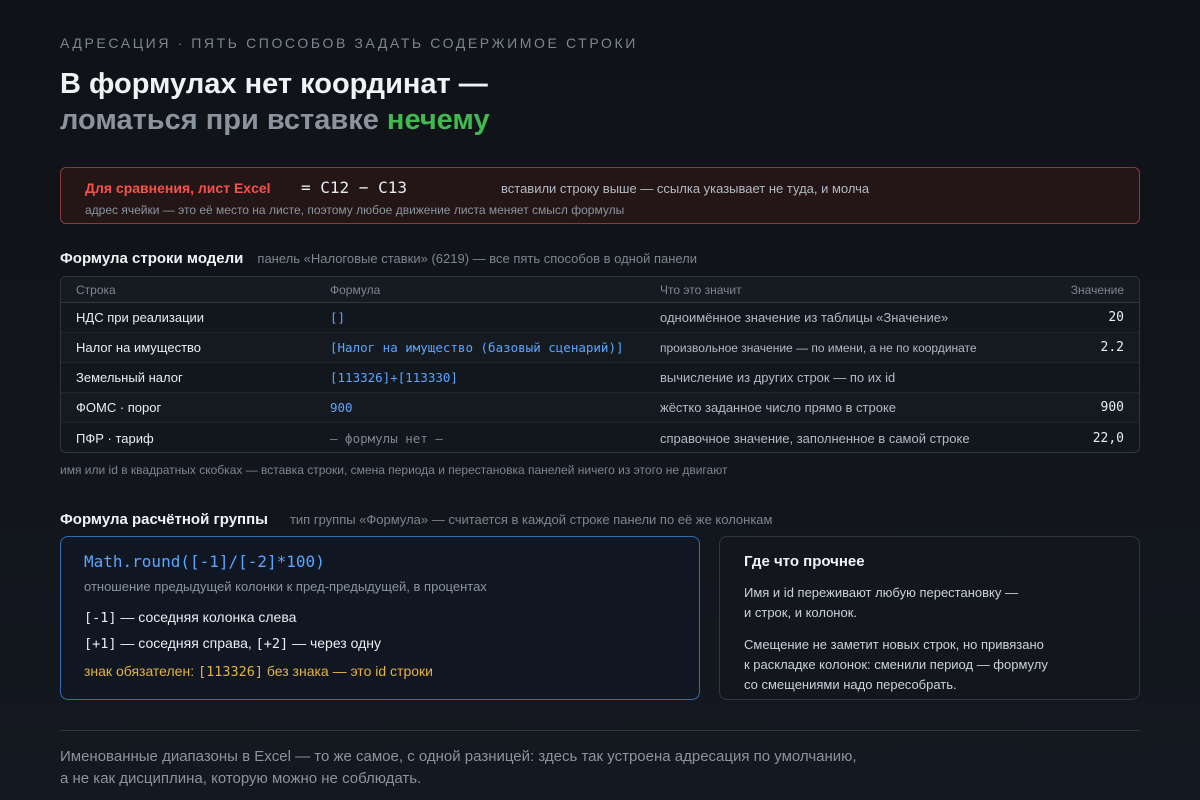 The image size is (1200, 800). Describe the element at coordinates (600, 730) in the screenshot. I see `divider` at that location.